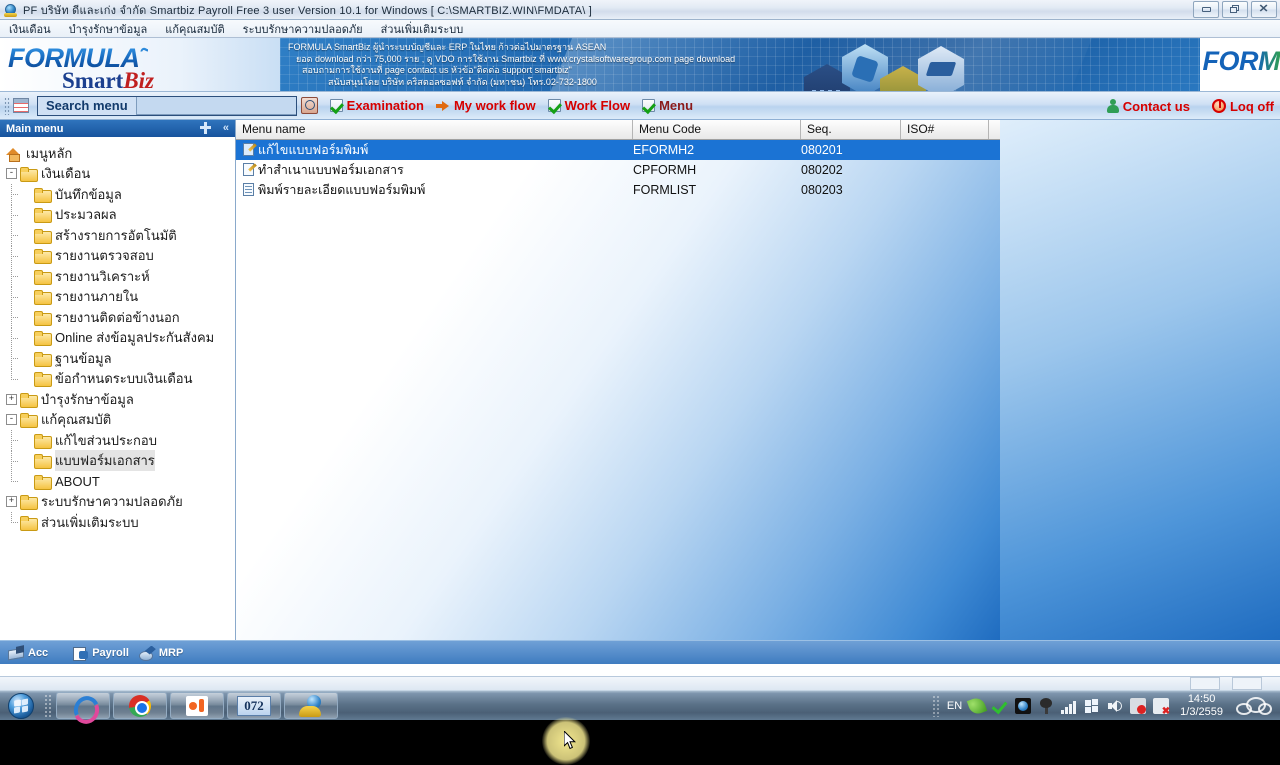  What do you see at coordinates (822, 170) in the screenshot?
I see `row-seq: 080202` at bounding box center [822, 170].